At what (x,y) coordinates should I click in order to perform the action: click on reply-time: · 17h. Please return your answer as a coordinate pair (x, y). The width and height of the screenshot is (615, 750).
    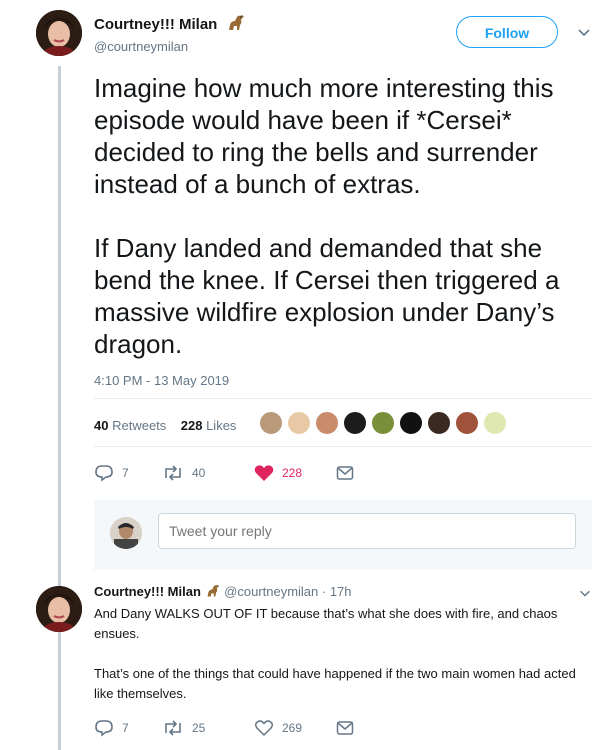
    Looking at the image, I should click on (337, 591).